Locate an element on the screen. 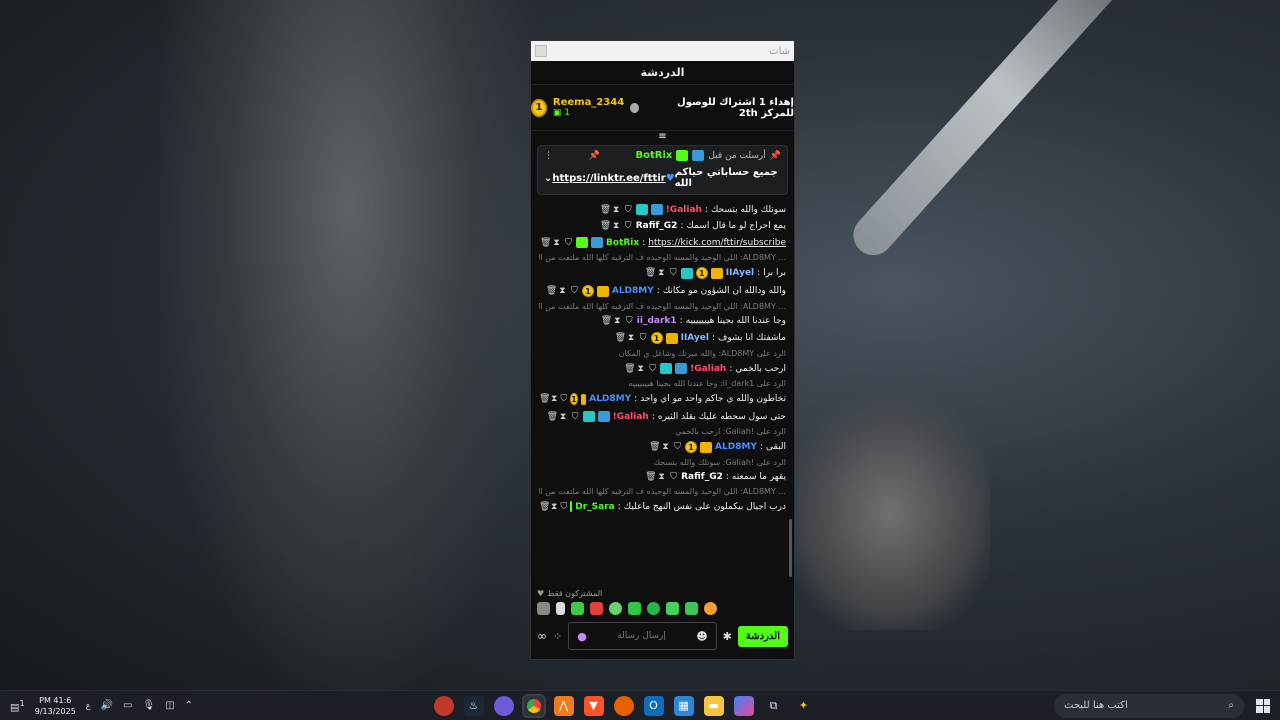  window-titlebar: شات is located at coordinates (662, 51).